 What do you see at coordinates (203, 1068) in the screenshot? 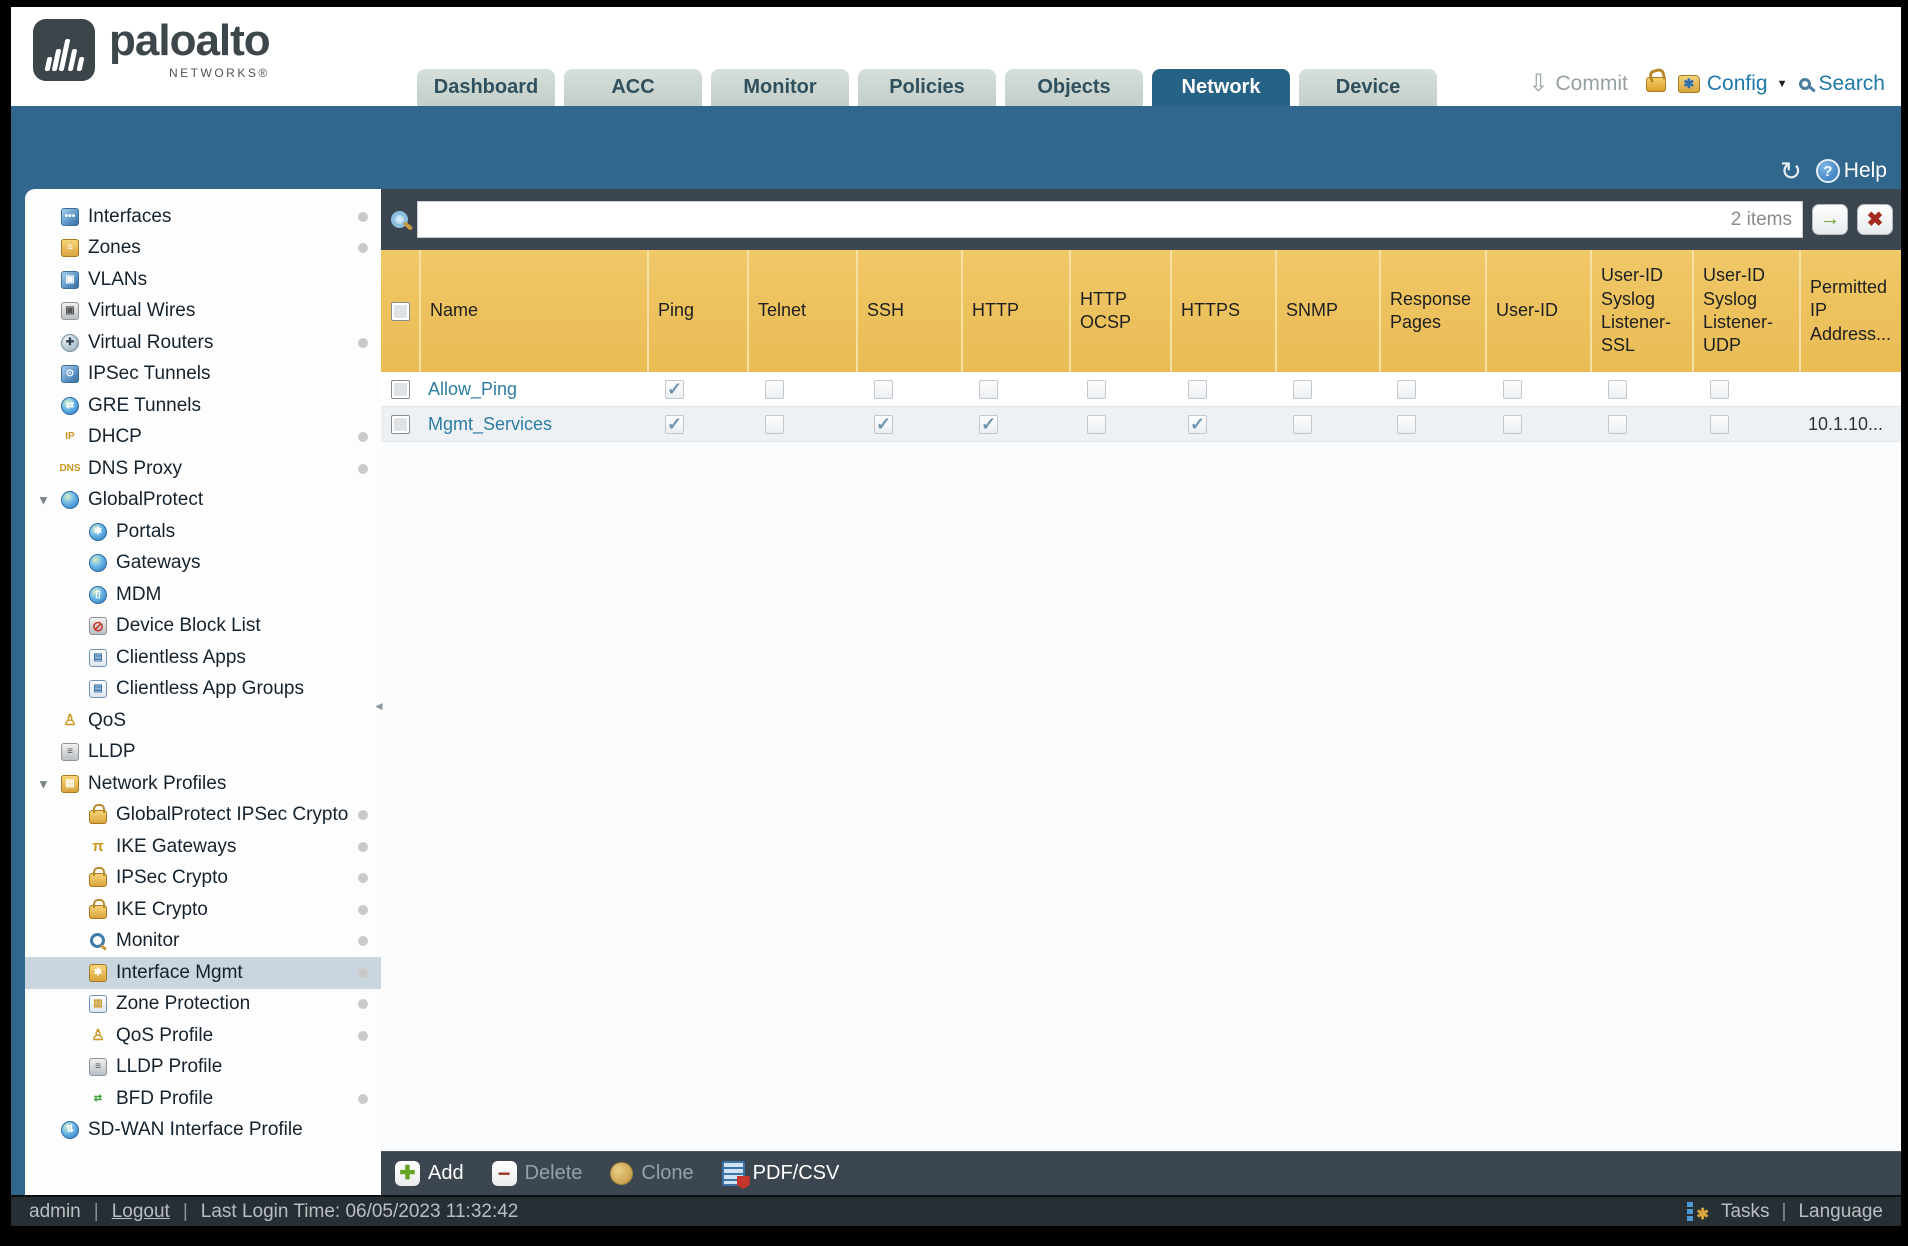
I see `sidebar-item-lldp-profile: ≡ LLDP Profile` at bounding box center [203, 1068].